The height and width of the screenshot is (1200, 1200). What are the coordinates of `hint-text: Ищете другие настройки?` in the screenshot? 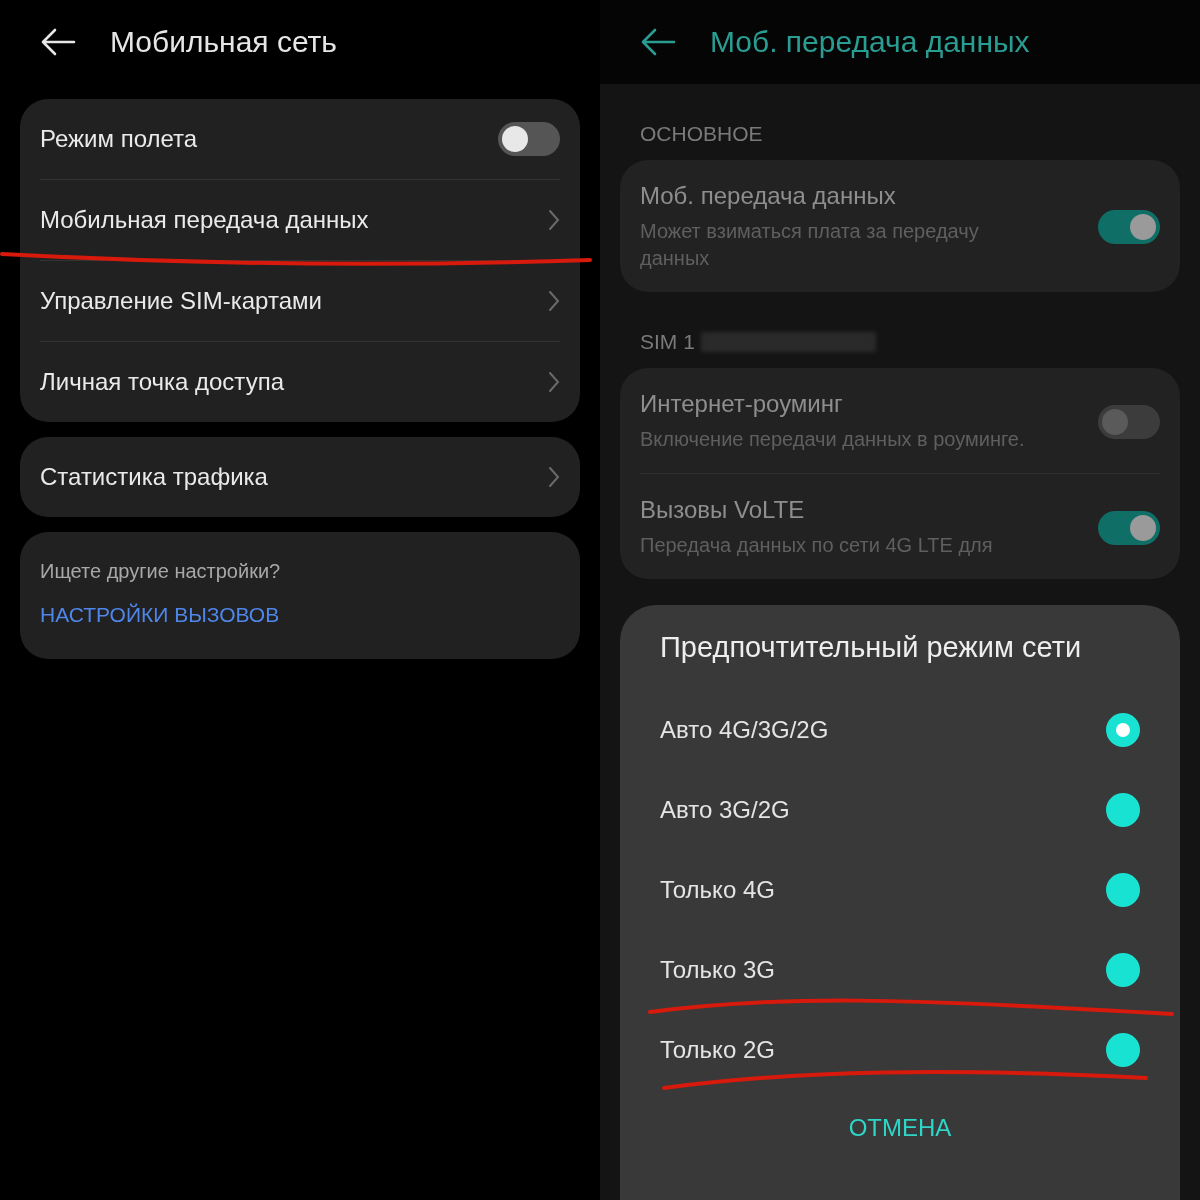 It's located at (161, 571).